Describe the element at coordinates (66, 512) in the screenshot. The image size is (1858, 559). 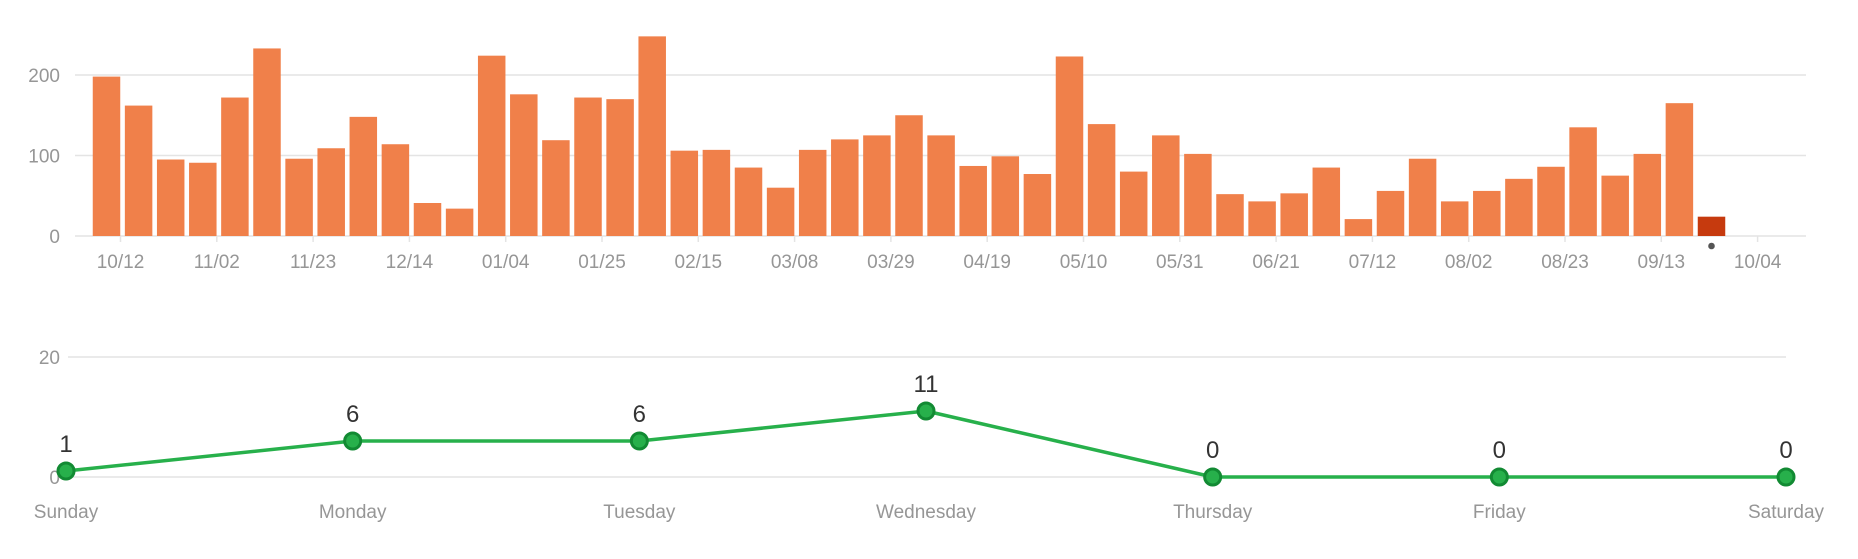
I see `line-x-tick-label: Sunday` at that location.